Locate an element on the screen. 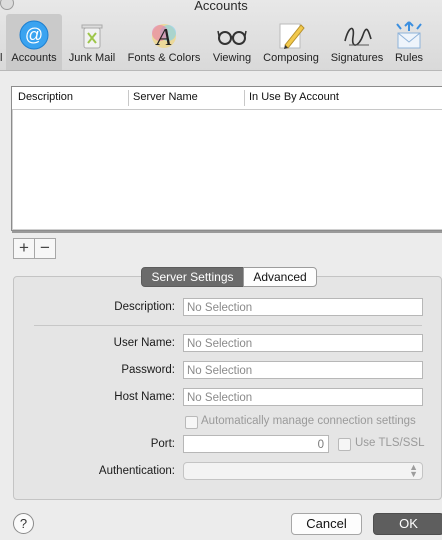 This screenshot has width=442, height=540. tab-composing-label: Composing is located at coordinates (291, 58).